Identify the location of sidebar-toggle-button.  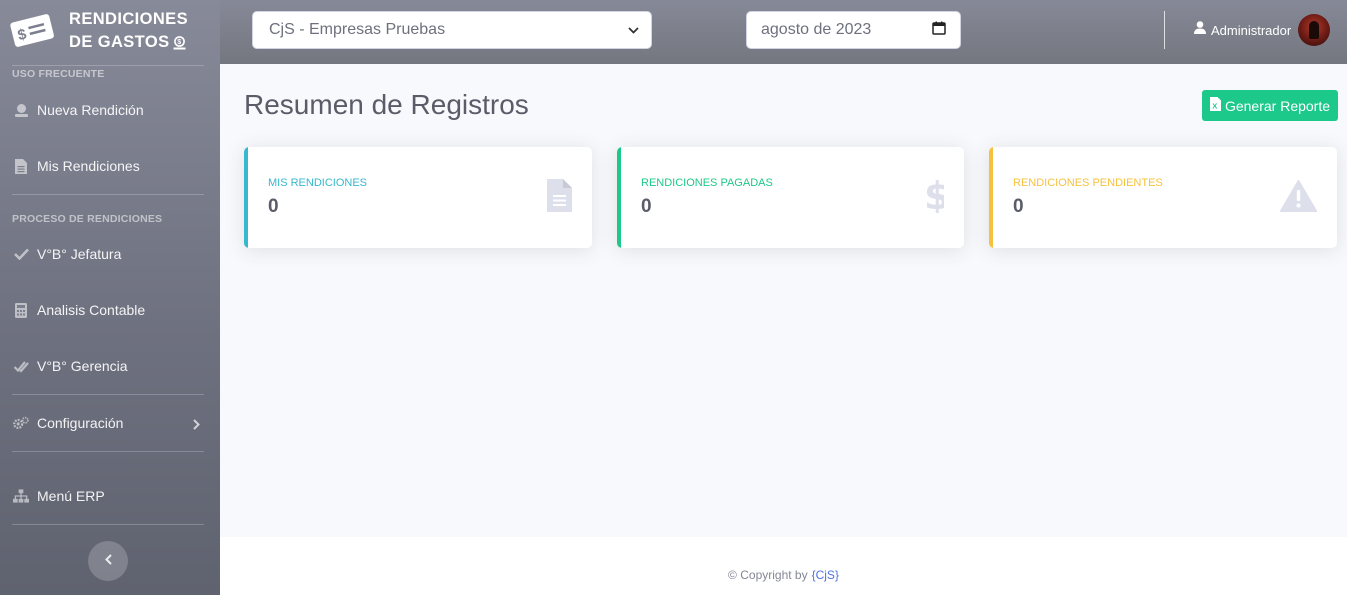
(108, 561).